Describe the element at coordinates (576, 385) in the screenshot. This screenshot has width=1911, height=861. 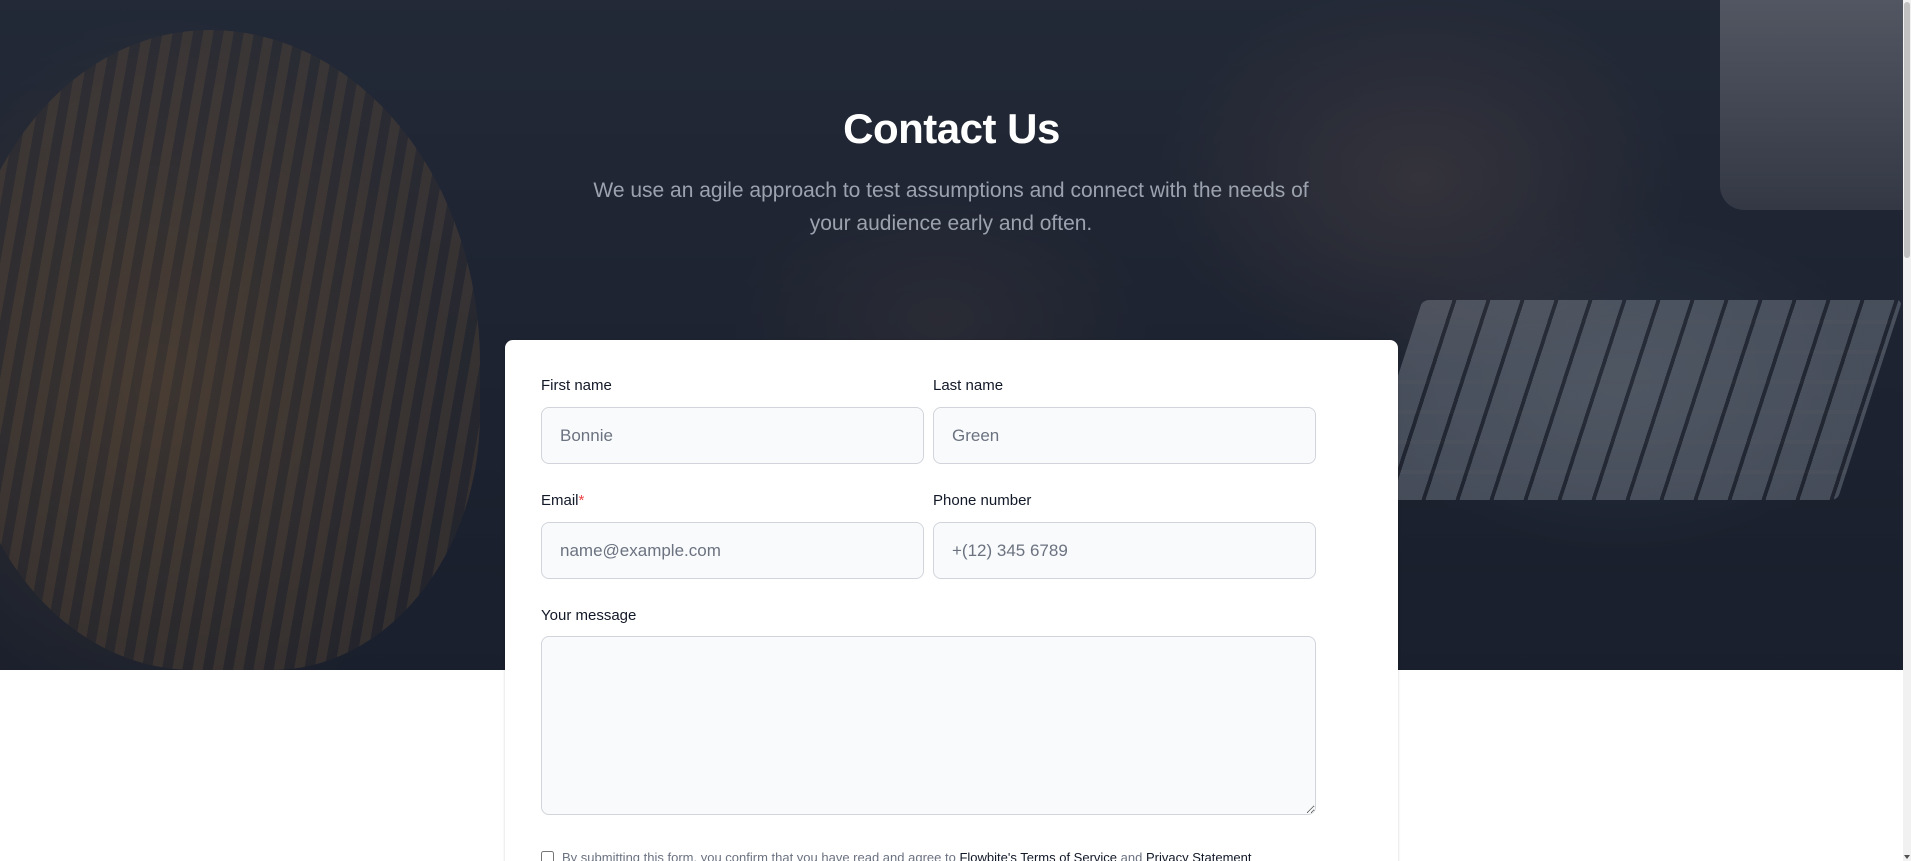
I see `first-name-label: First name` at that location.